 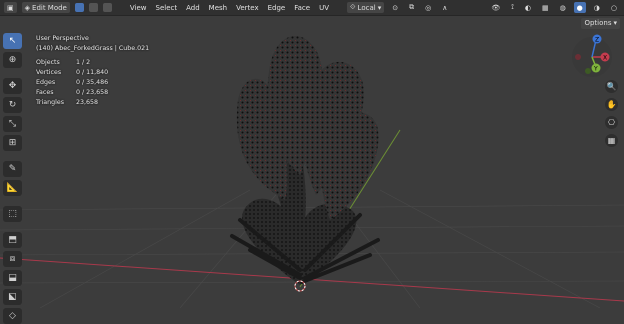 I want to click on menu-select: Select, so click(x=167, y=8).